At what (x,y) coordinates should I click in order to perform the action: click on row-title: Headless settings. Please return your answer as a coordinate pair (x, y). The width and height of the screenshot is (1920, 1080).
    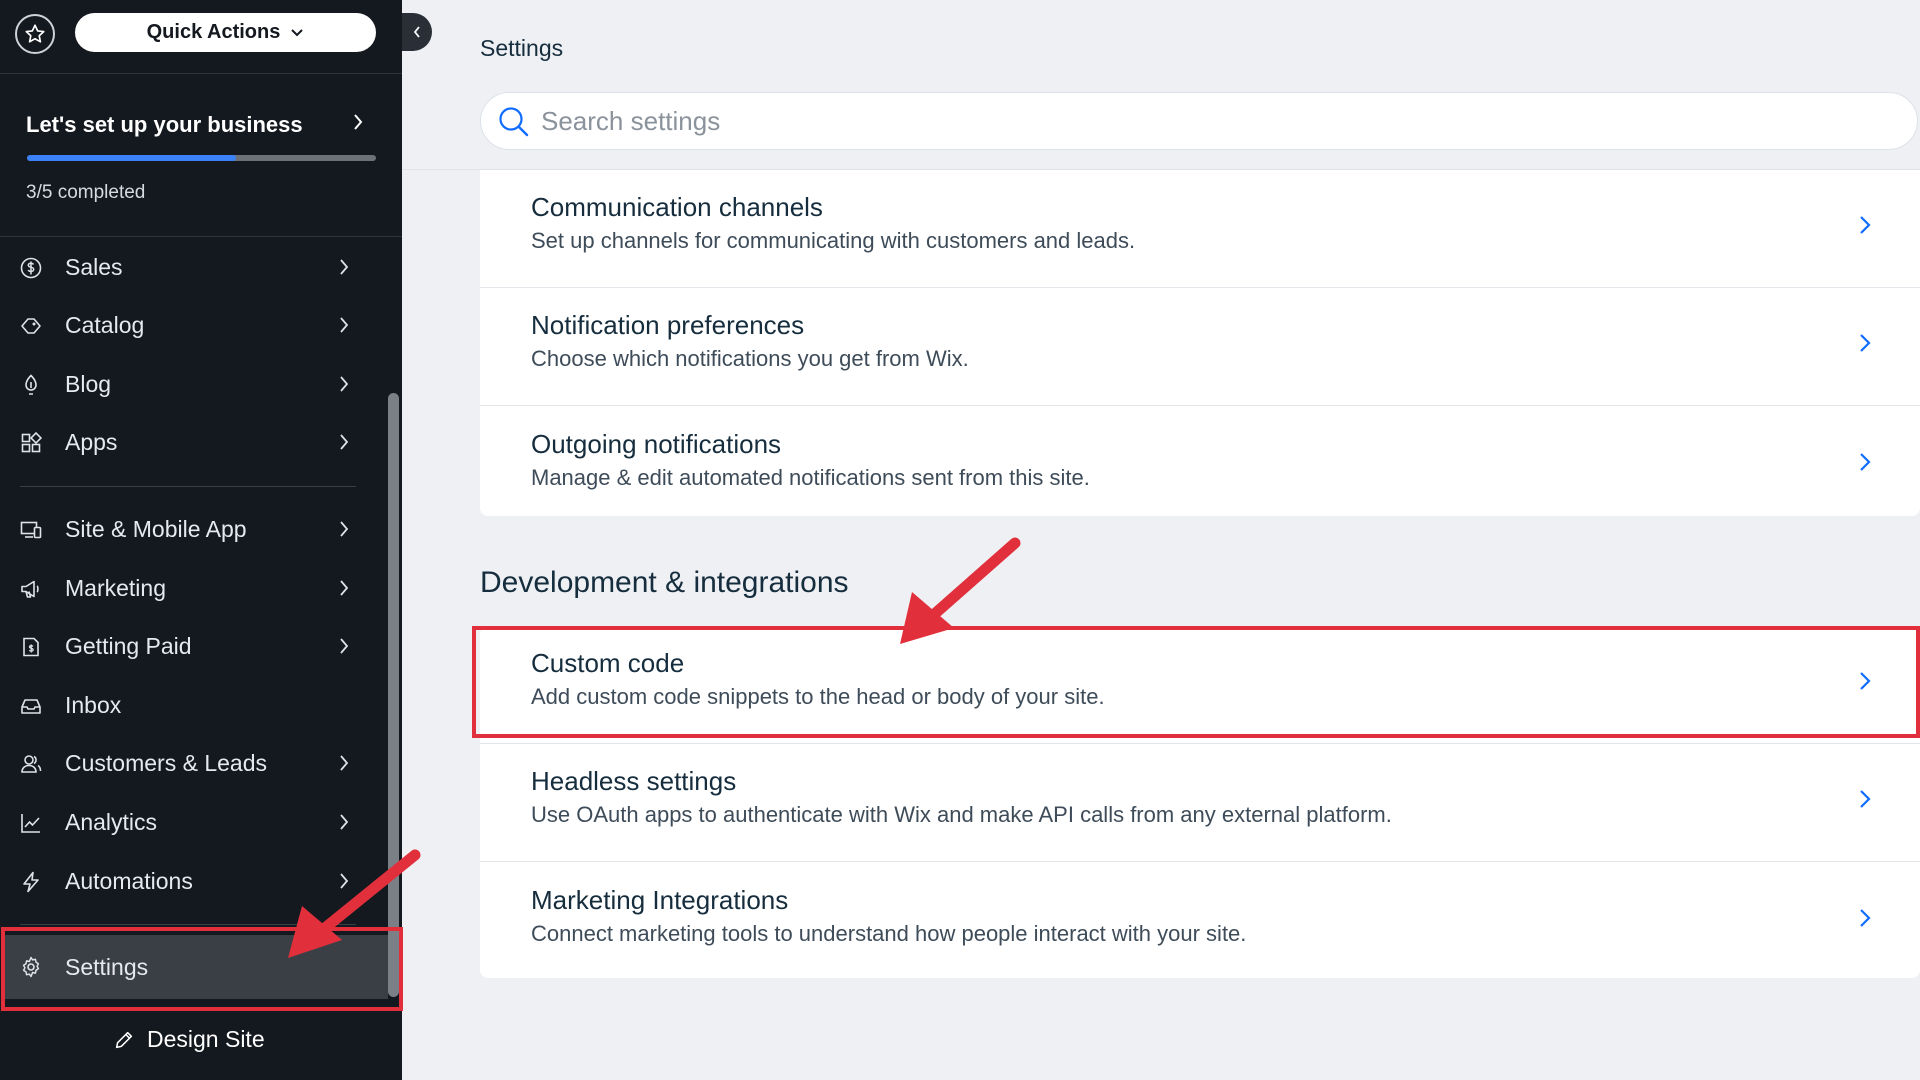
    Looking at the image, I should click on (634, 781).